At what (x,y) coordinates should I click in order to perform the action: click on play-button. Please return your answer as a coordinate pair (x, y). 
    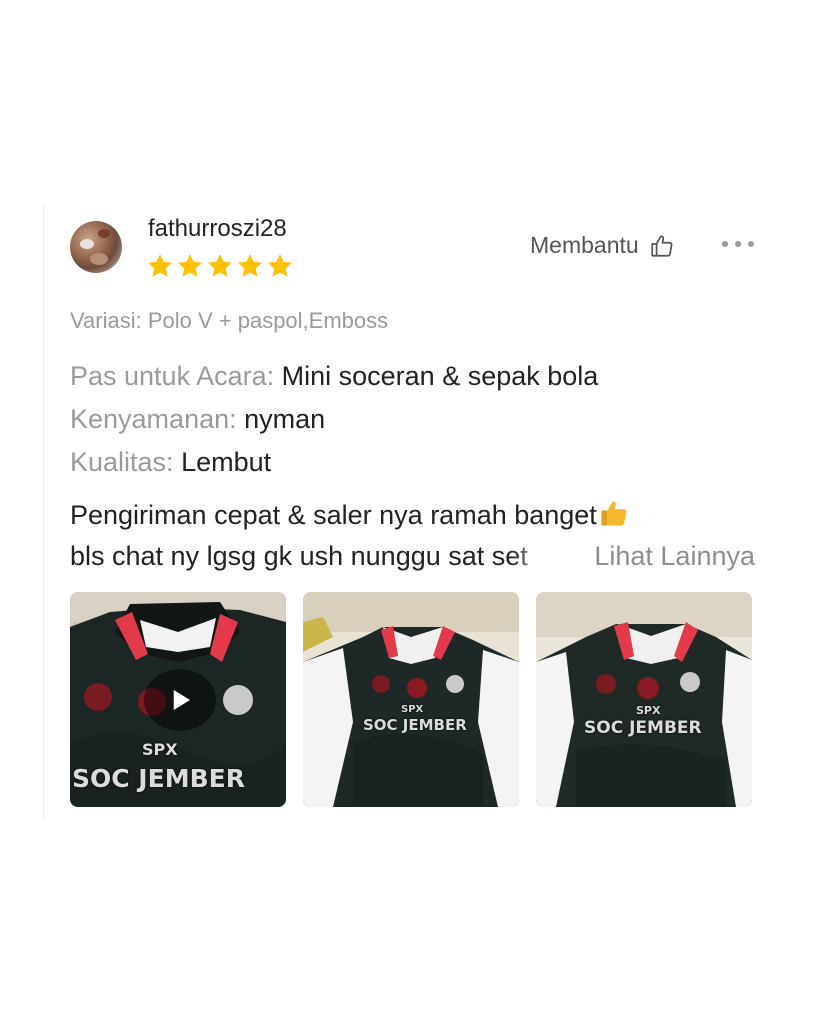
    Looking at the image, I should click on (180, 700).